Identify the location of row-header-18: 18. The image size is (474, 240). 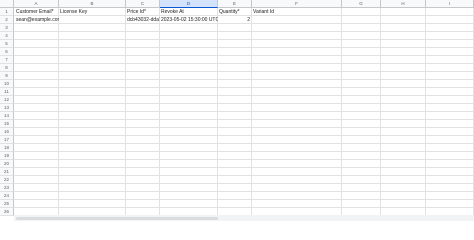
(7, 148).